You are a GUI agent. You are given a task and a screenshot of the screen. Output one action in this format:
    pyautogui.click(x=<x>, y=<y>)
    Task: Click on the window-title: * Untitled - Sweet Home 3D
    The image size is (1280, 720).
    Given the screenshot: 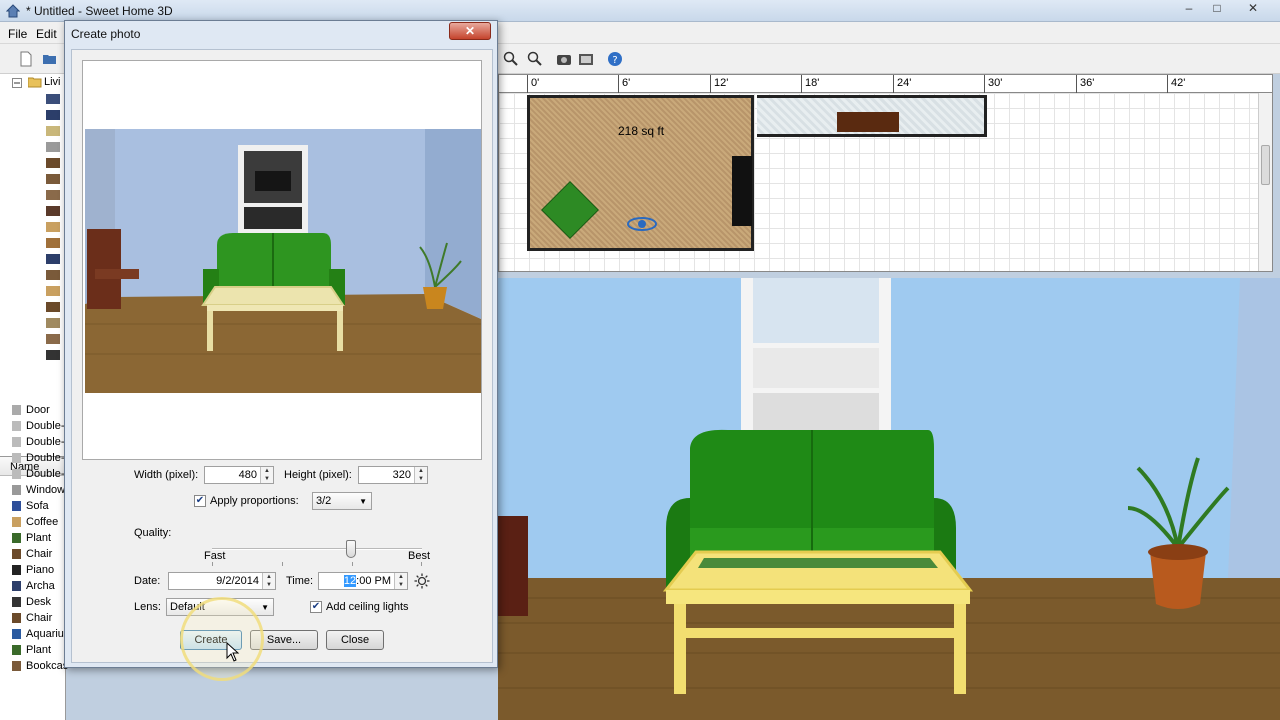 What is the action you would take?
    pyautogui.click(x=99, y=11)
    